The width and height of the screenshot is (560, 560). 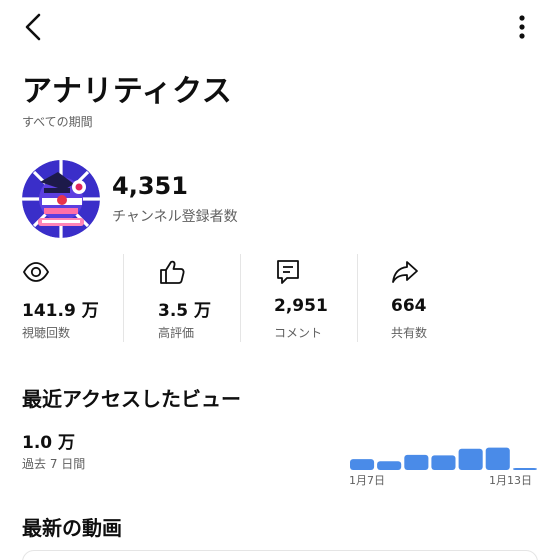 What do you see at coordinates (127, 91) in the screenshot?
I see `page-title: アナリティクス` at bounding box center [127, 91].